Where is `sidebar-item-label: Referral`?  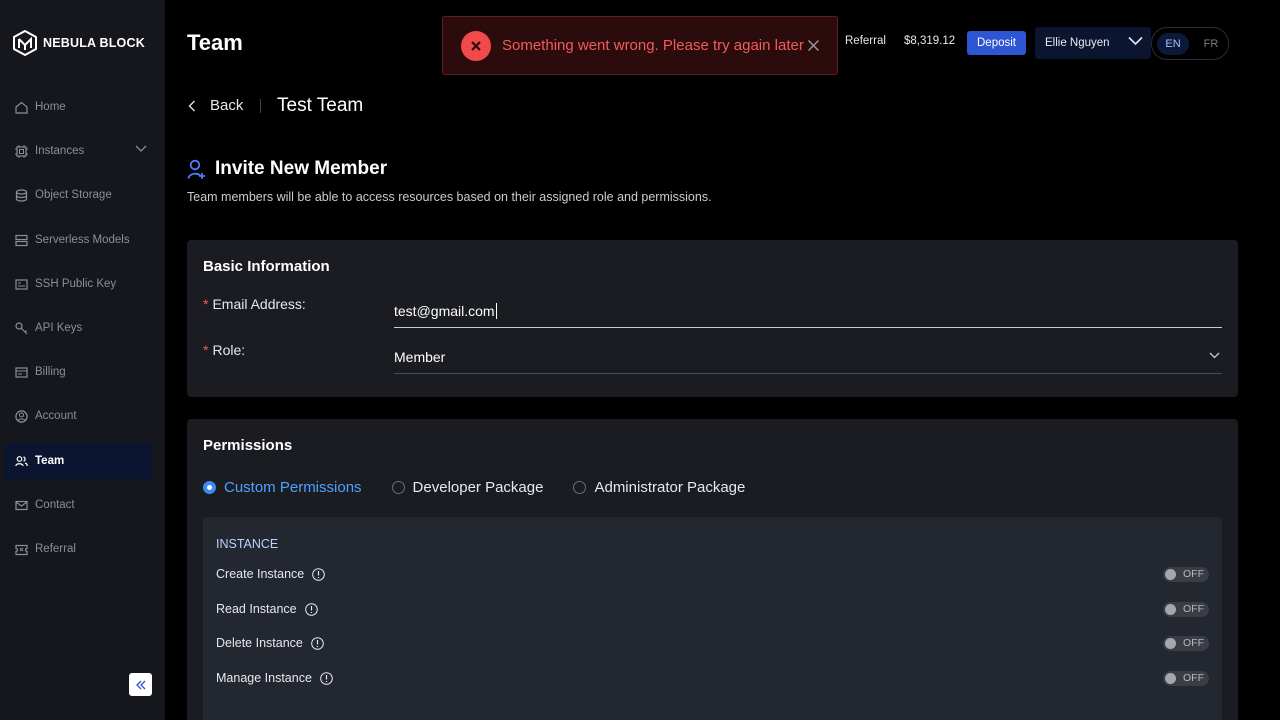 sidebar-item-label: Referral is located at coordinates (55, 549).